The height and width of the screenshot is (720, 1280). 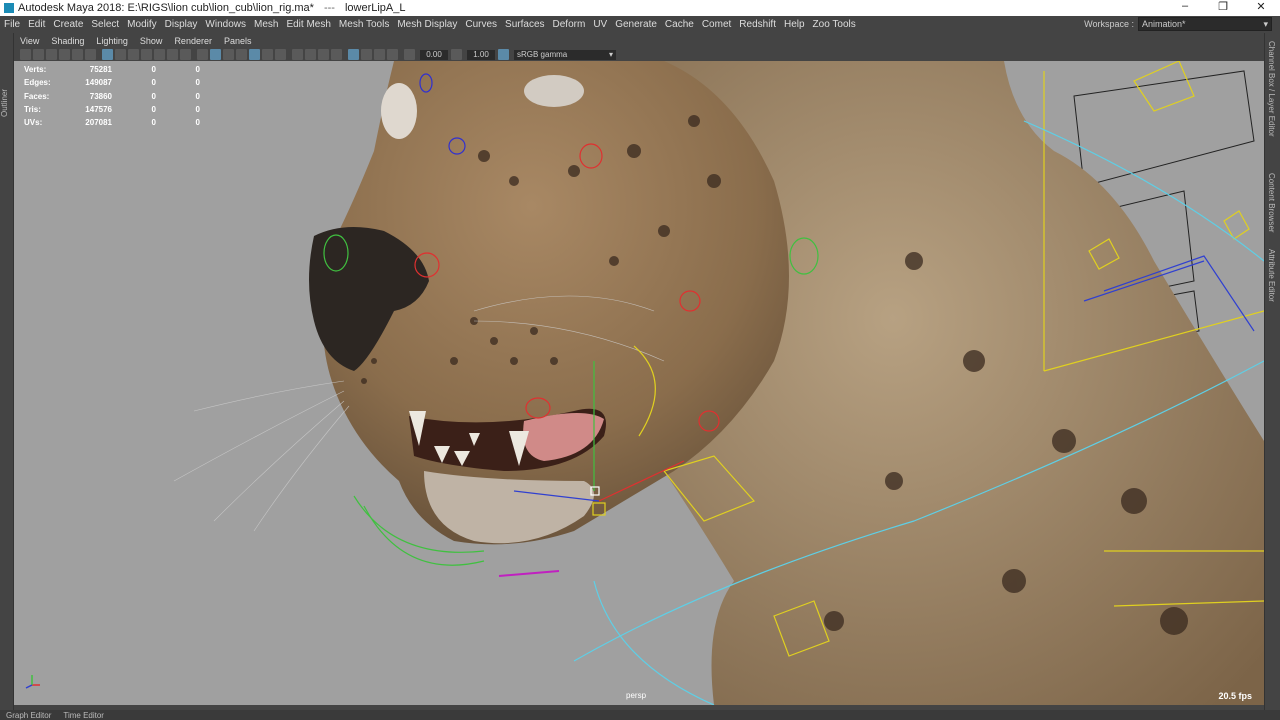 What do you see at coordinates (1271, 101) in the screenshot?
I see `channel-box-tab: Channel Box / Layer Editor` at bounding box center [1271, 101].